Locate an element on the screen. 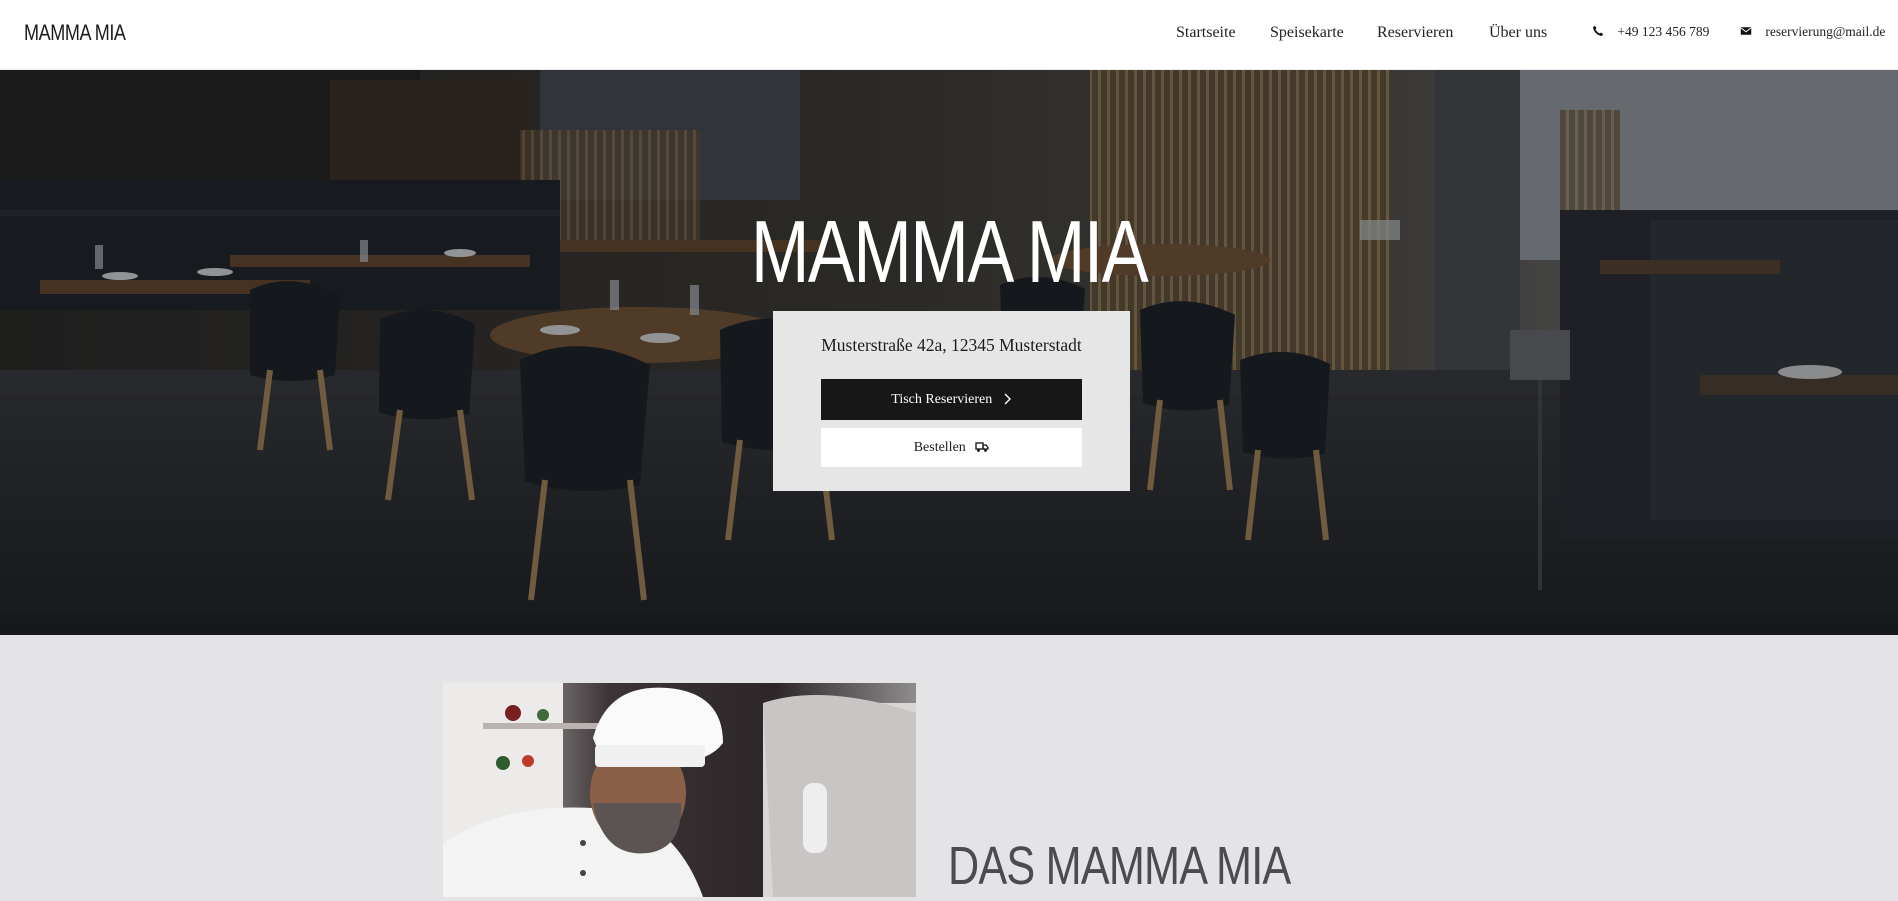 The image size is (1898, 901). phone-number: +49 123 456 789 is located at coordinates (1663, 31).